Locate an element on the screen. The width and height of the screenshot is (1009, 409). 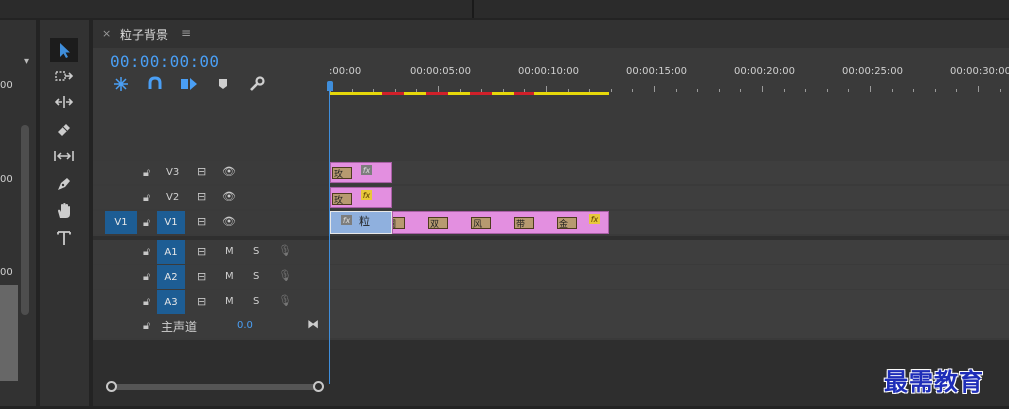
type-icon is located at coordinates (64, 238).